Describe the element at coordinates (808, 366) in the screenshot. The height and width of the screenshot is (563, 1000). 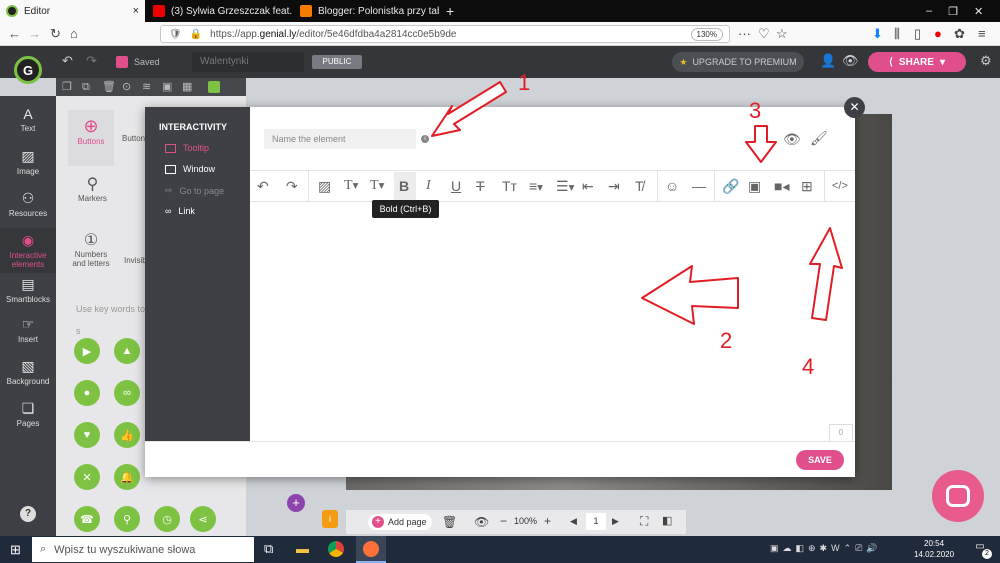
I see `annotation-number-4: 4` at that location.